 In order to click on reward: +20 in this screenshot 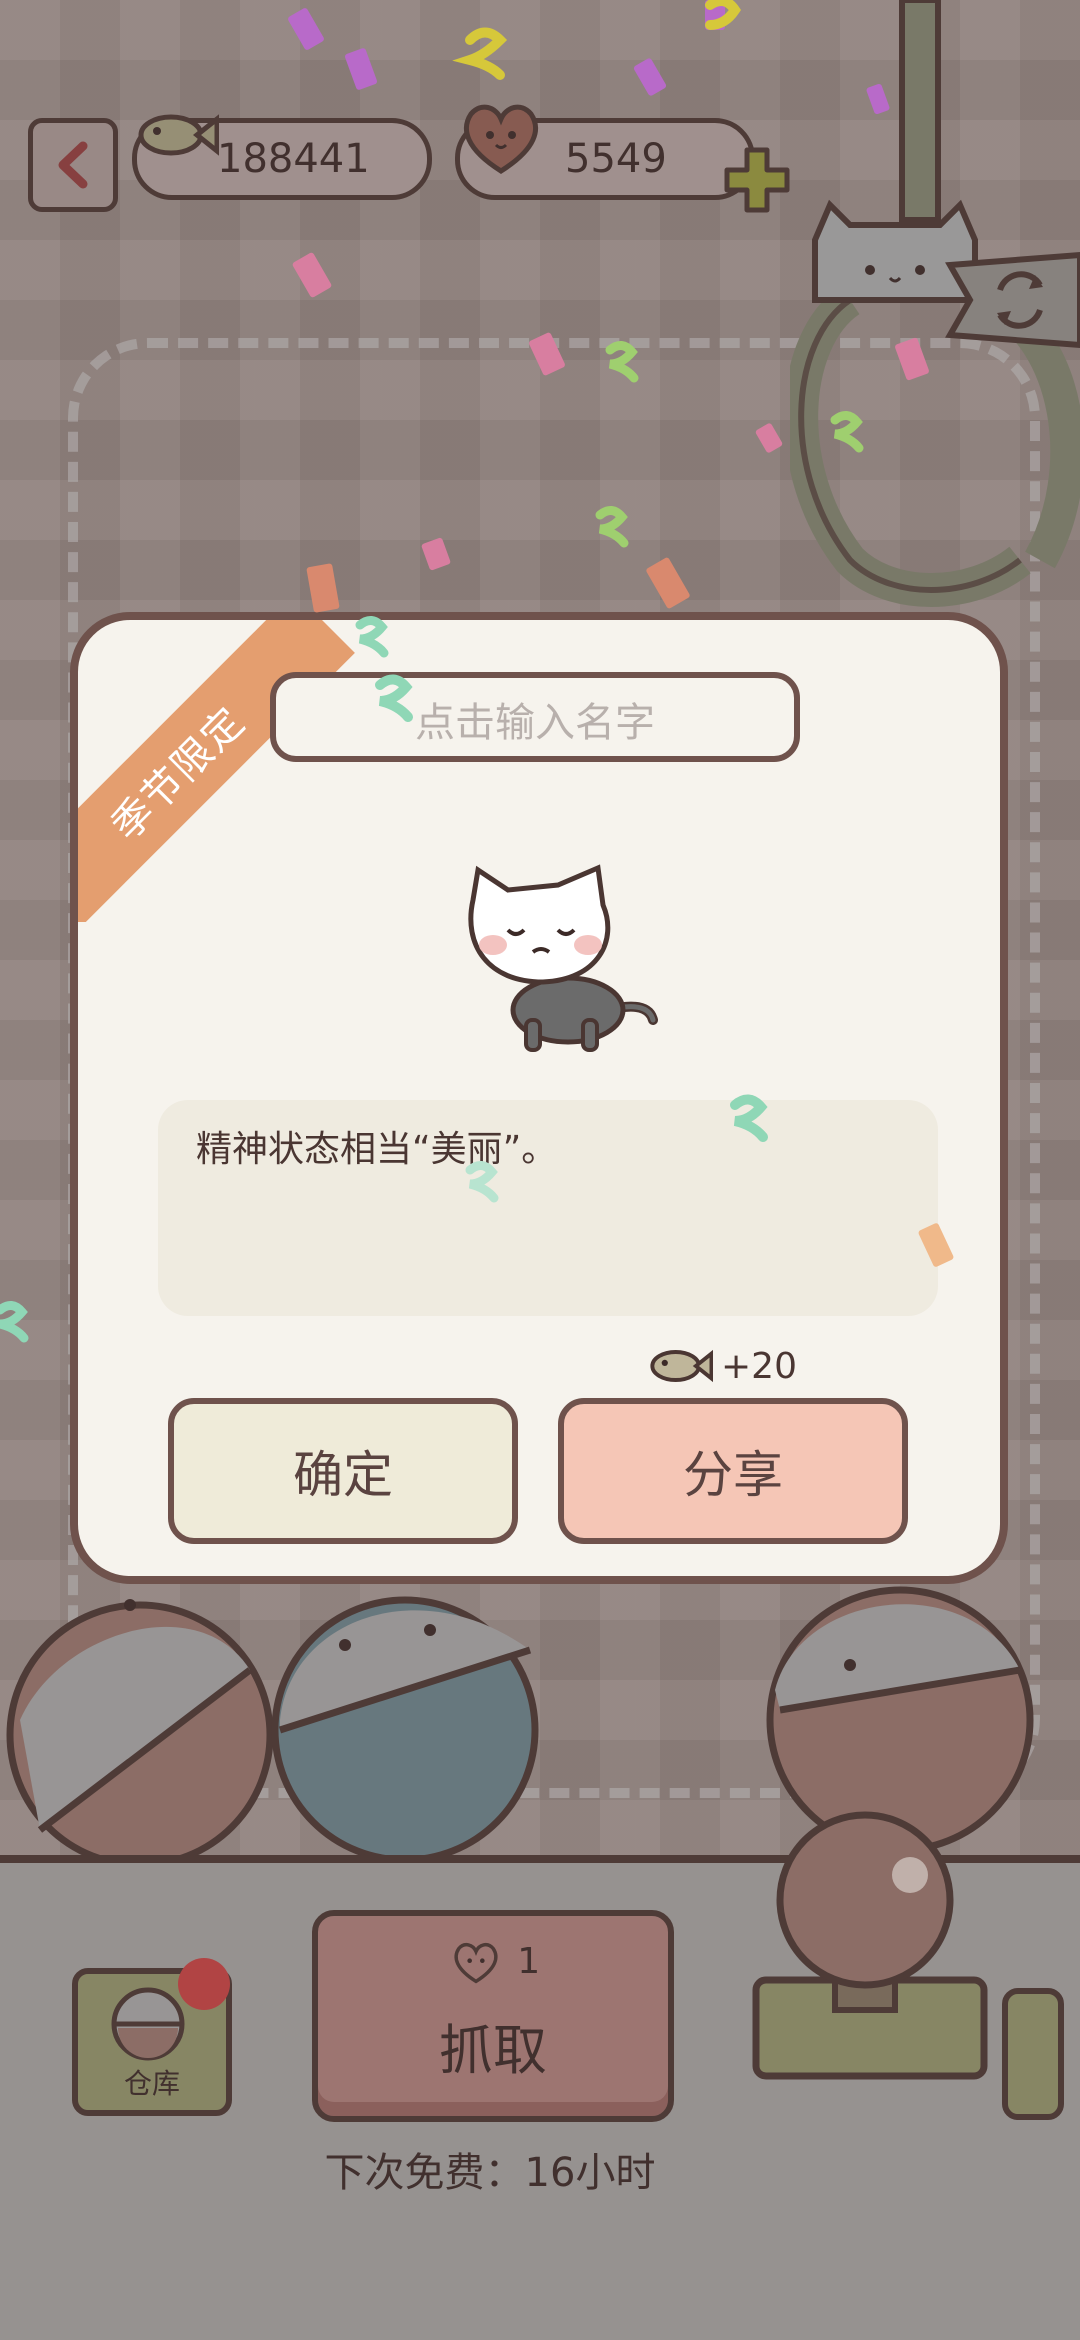, I will do `click(720, 1366)`.